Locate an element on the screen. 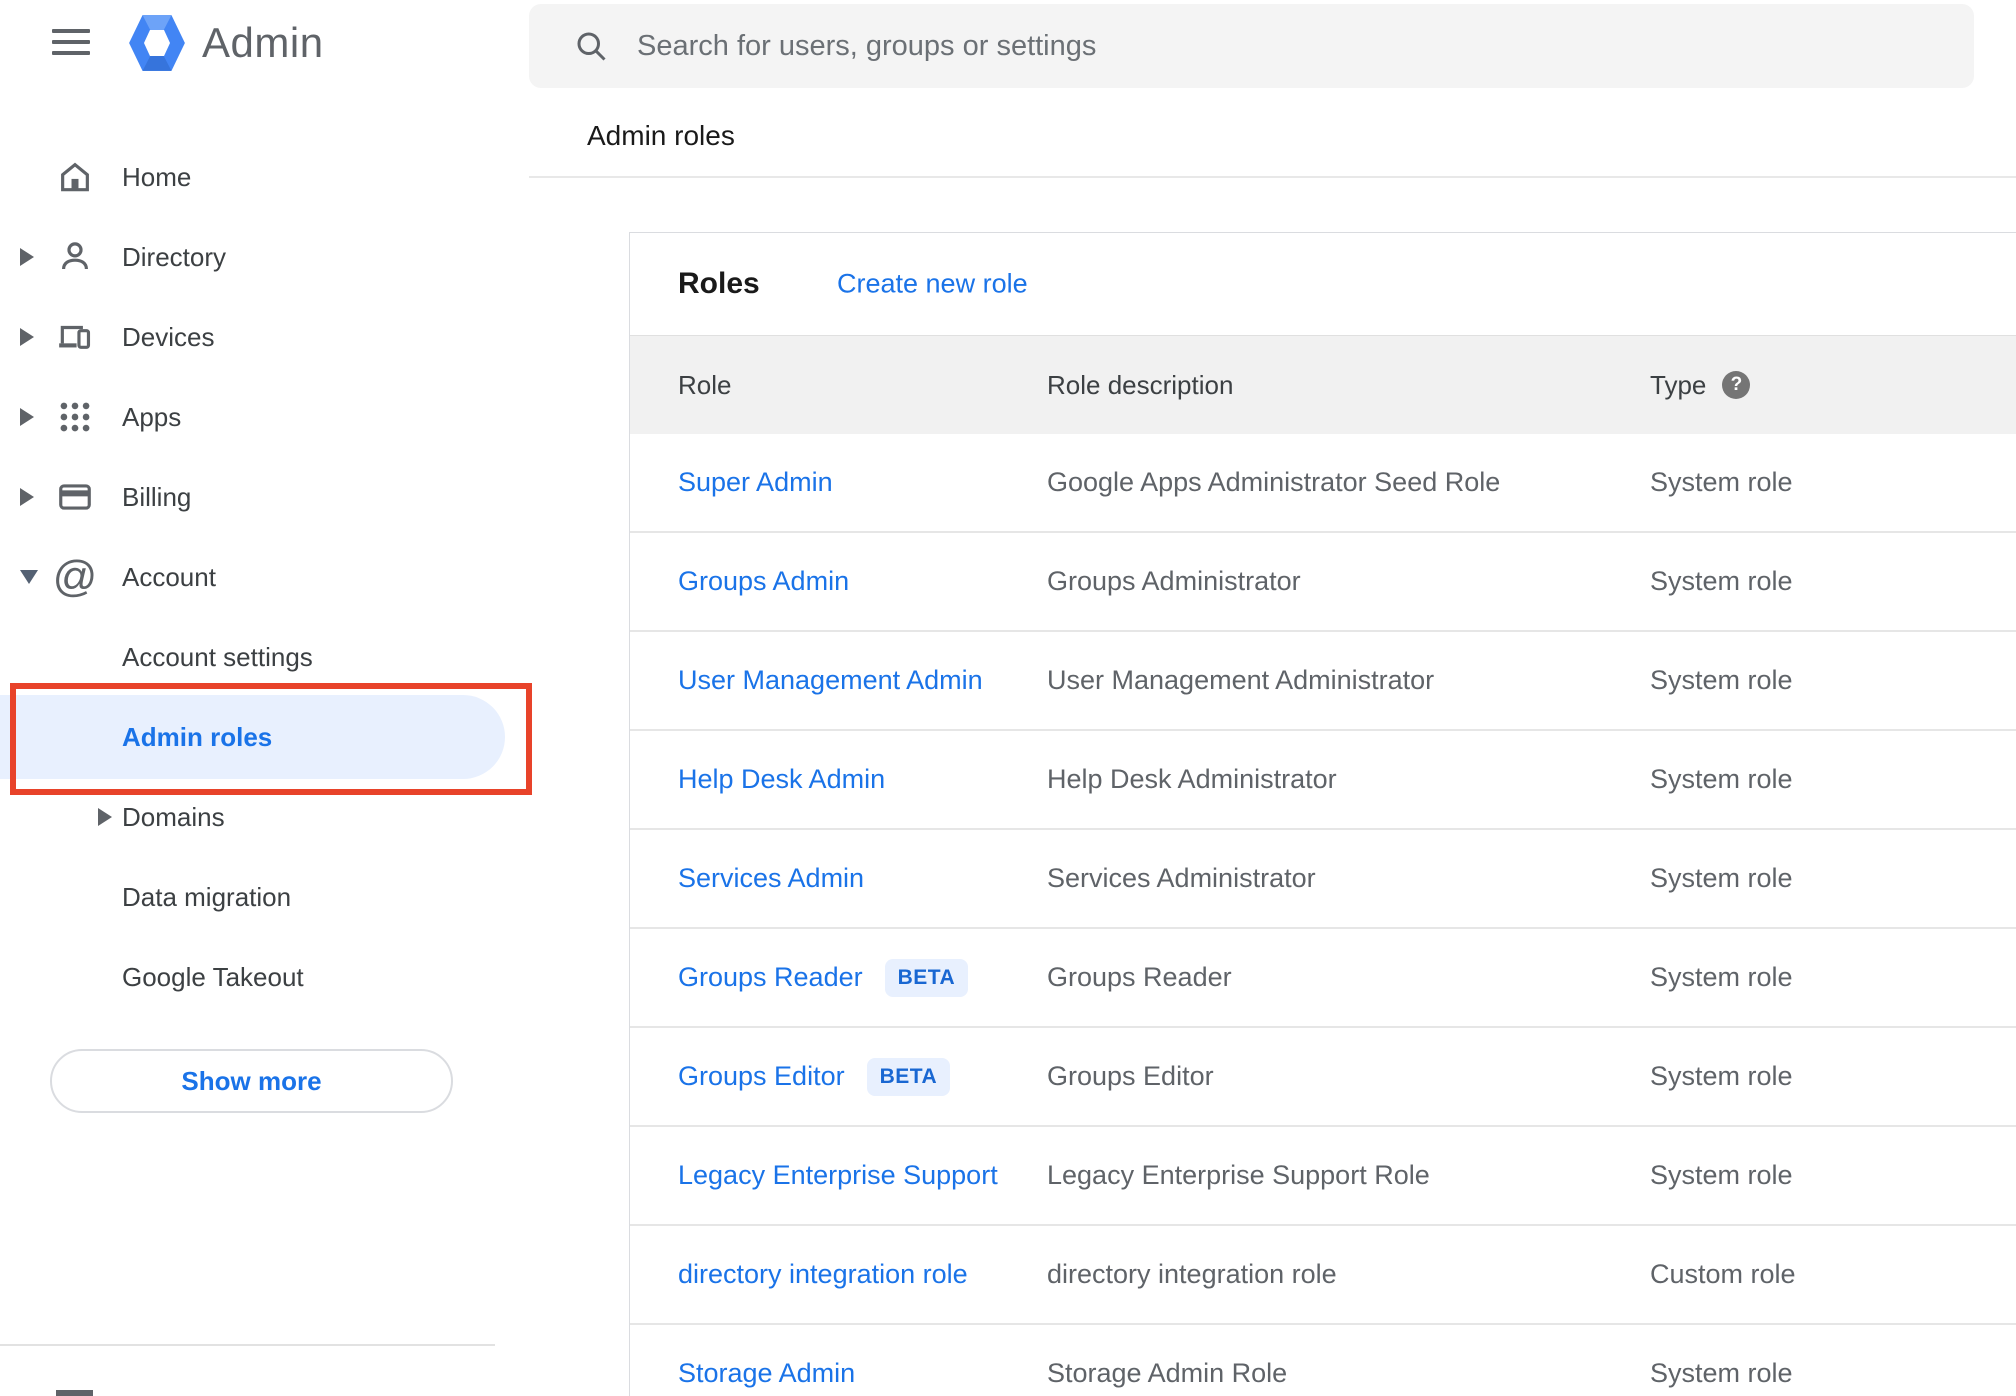 The image size is (2016, 1396). role-description: Services Administrator is located at coordinates (1181, 878).